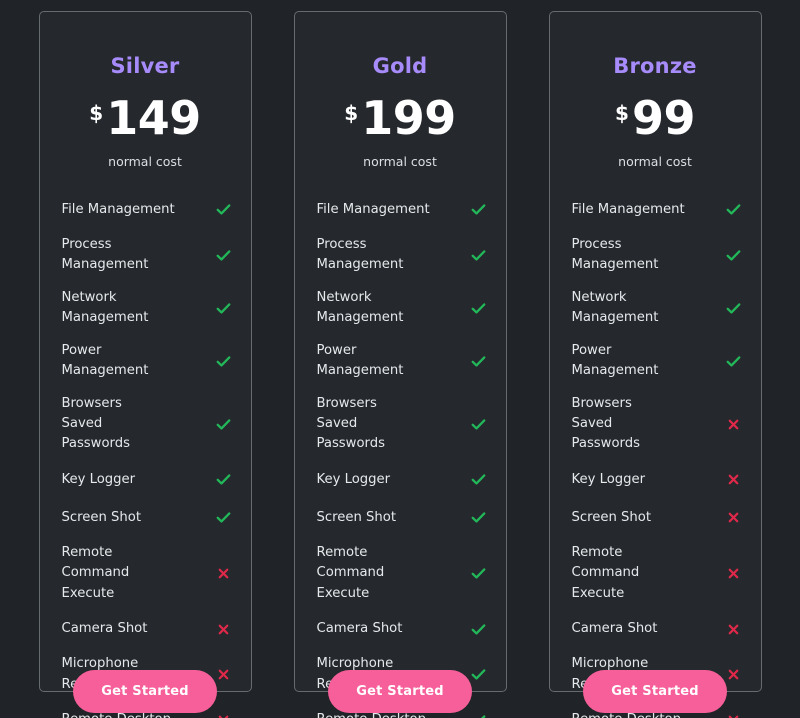 This screenshot has width=800, height=718. Describe the element at coordinates (153, 118) in the screenshot. I see `price-amount: 149` at that location.